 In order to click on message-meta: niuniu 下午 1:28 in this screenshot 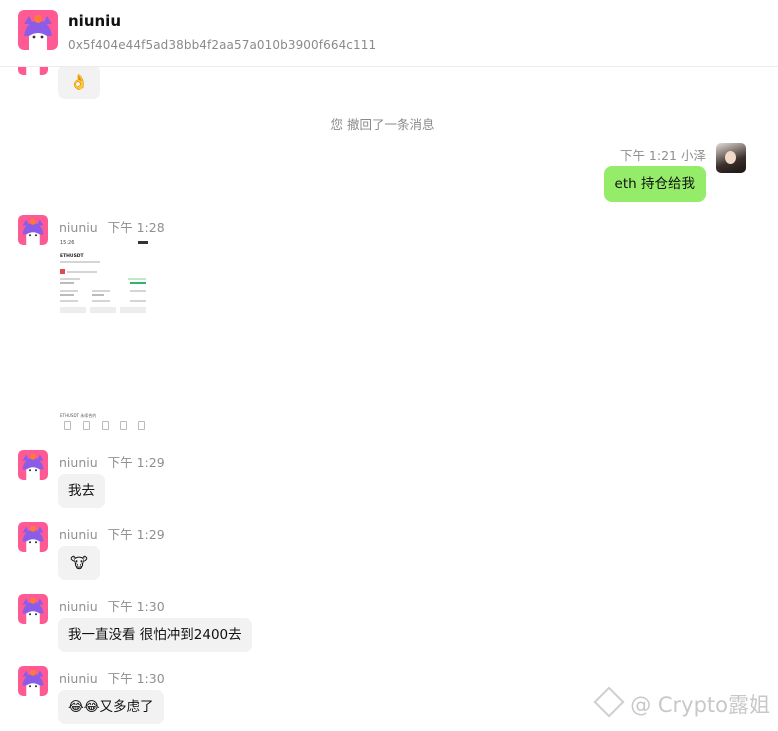, I will do `click(115, 226)`.